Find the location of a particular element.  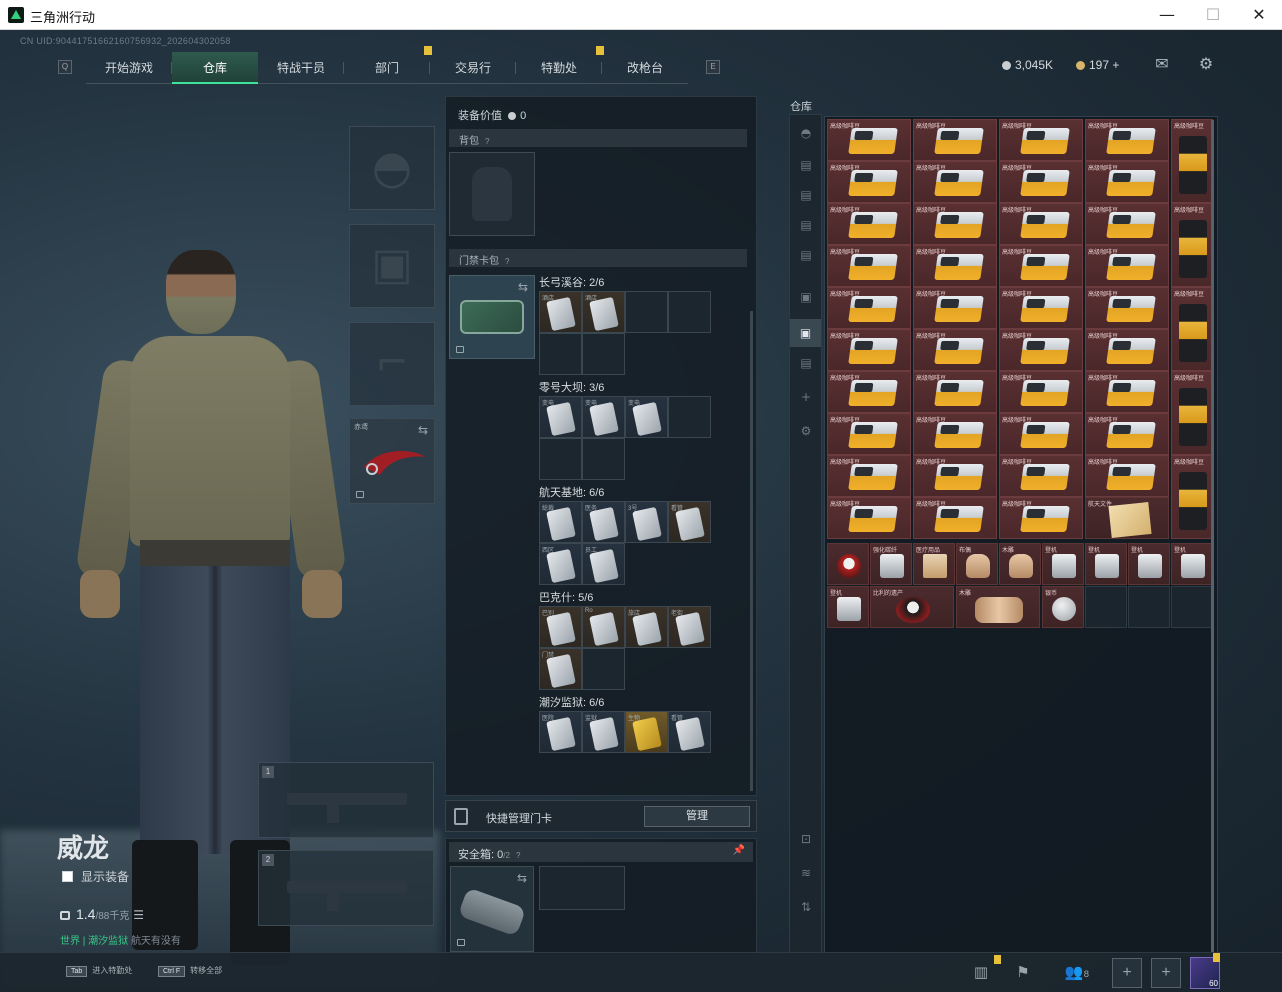

nav-next-key: E is located at coordinates (713, 67).